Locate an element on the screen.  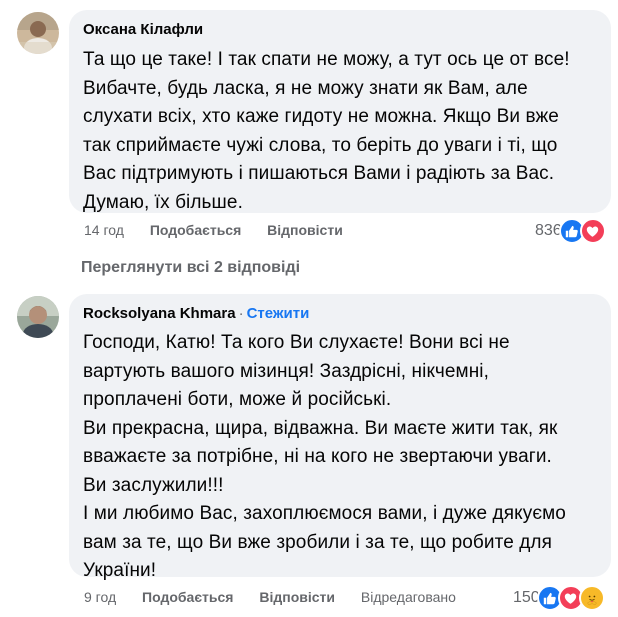
reaction-count: 836 is located at coordinates (548, 230).